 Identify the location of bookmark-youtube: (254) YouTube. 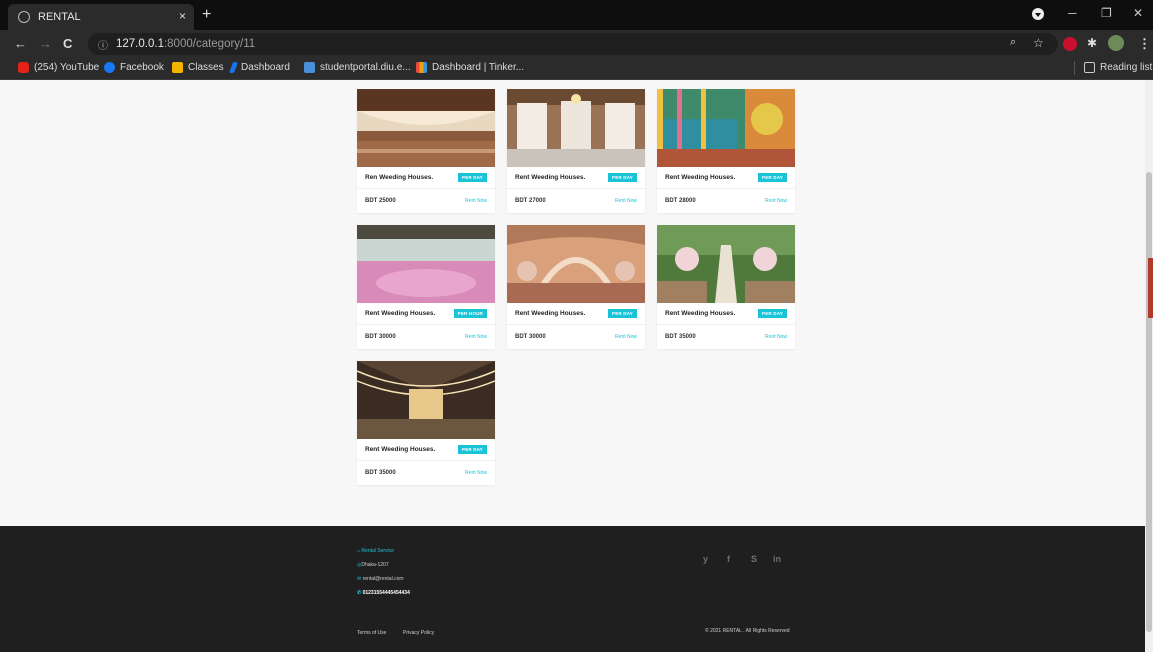
(58, 67).